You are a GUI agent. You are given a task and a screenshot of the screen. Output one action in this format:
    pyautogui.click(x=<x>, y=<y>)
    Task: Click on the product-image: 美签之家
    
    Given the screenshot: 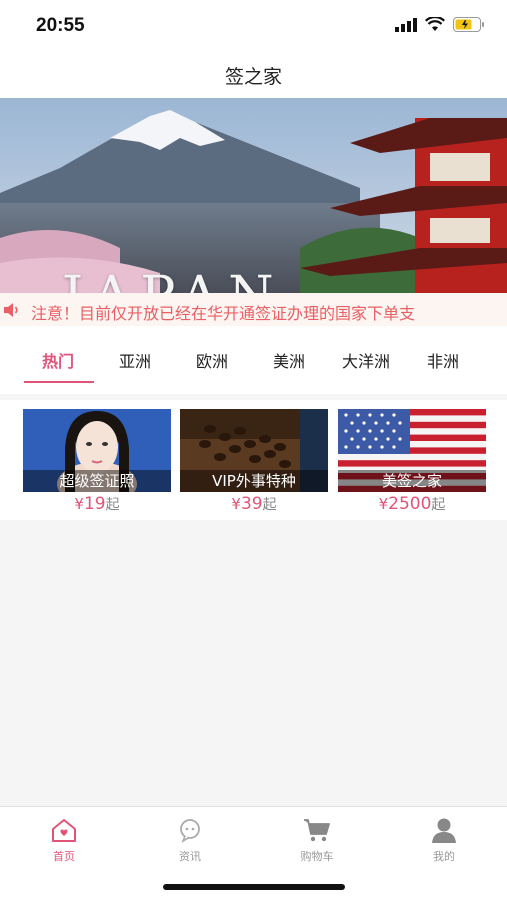 What is the action you would take?
    pyautogui.click(x=412, y=450)
    